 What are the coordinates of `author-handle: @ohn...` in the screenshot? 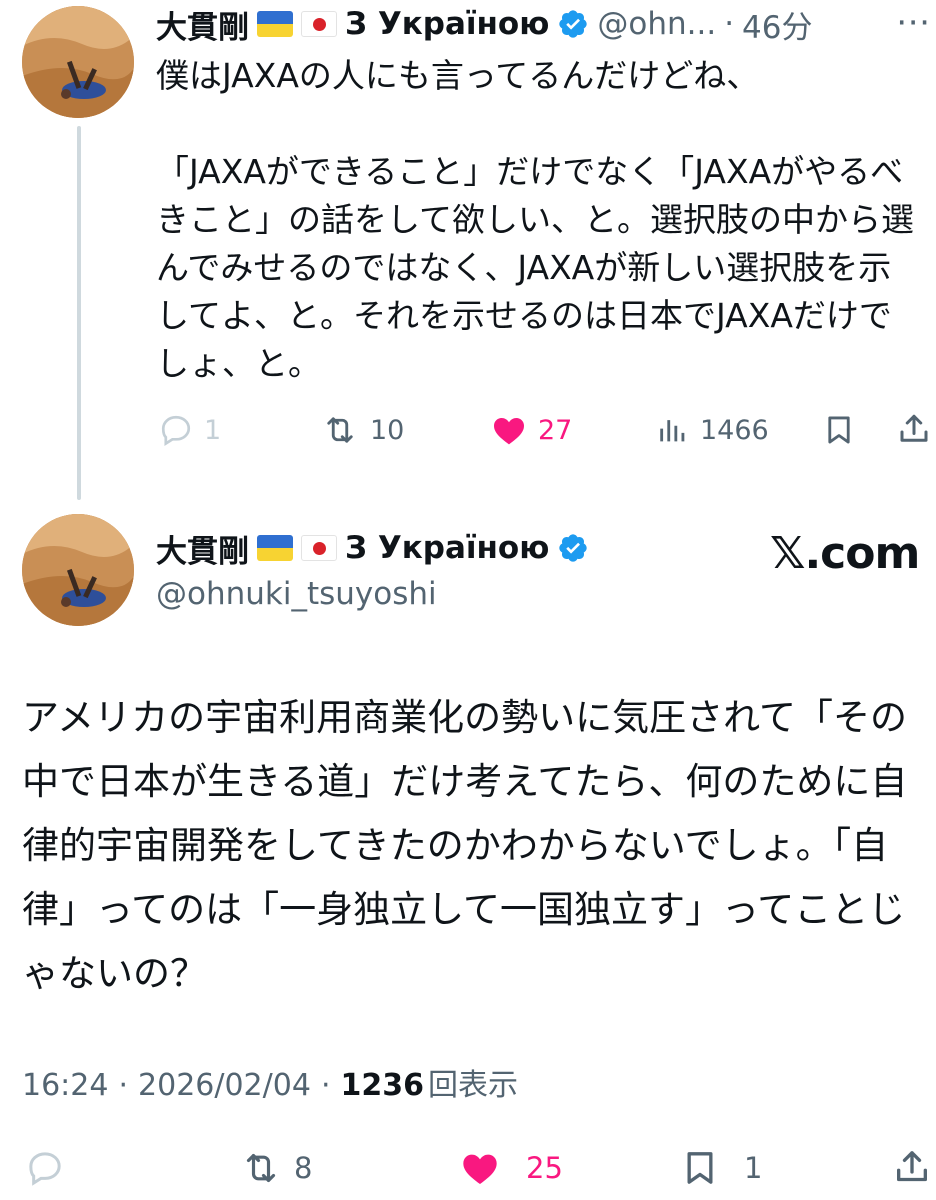 It's located at (656, 24).